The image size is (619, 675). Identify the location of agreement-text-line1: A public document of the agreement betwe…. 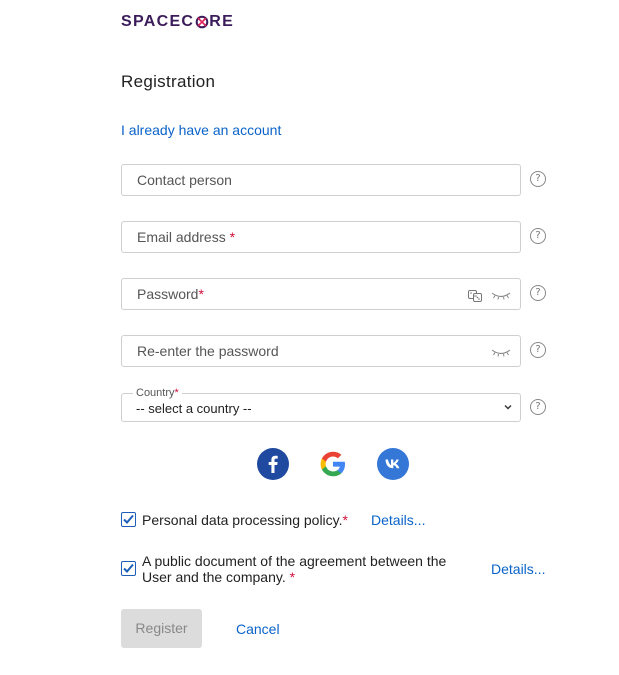
(294, 561).